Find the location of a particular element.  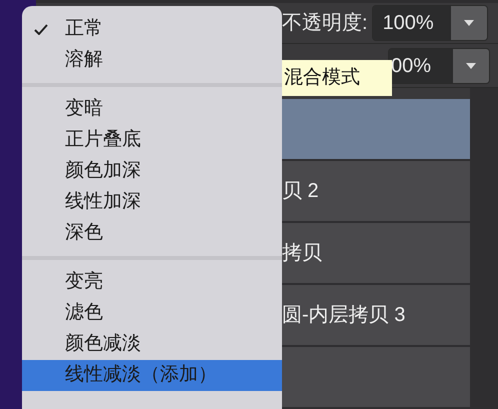

fill-field: 00% is located at coordinates (439, 66).